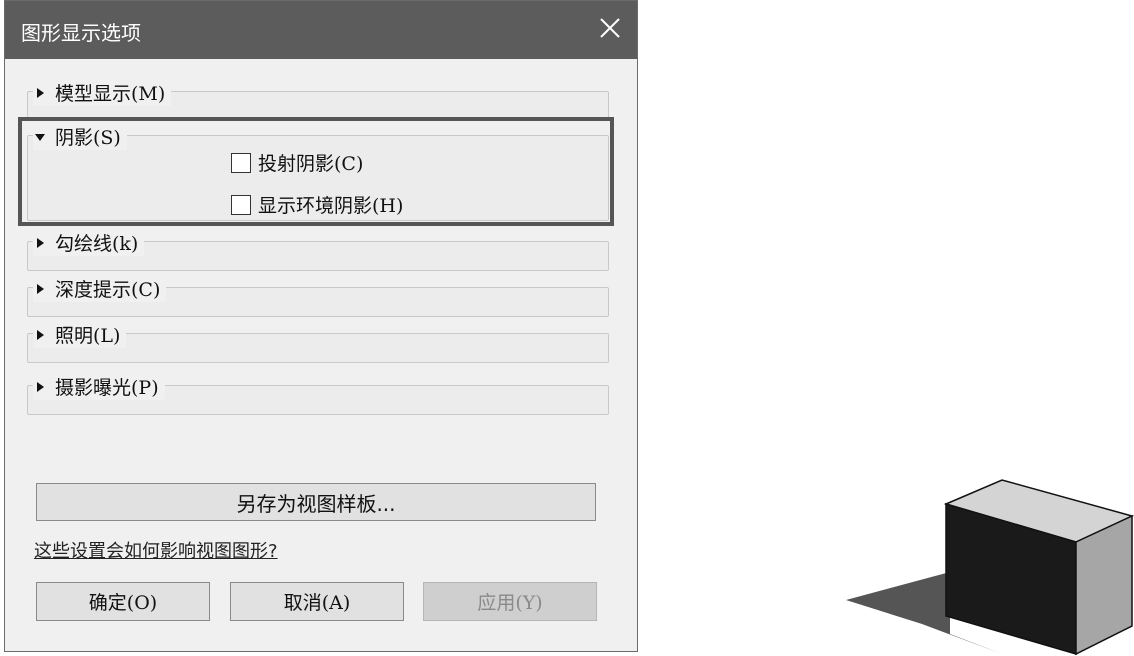 Image resolution: width=1134 pixels, height=656 pixels. I want to click on section-model-display-header: 模型显示(M), so click(102, 92).